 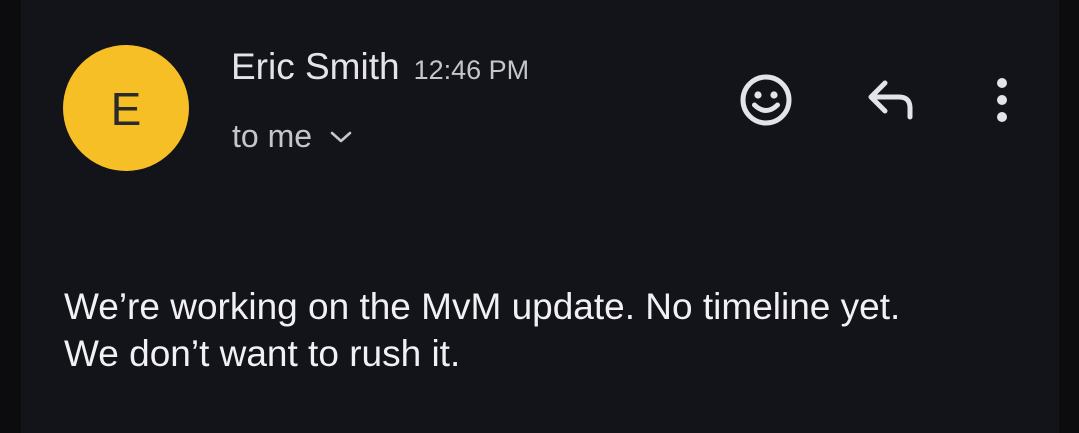 What do you see at coordinates (315, 67) in the screenshot?
I see `sender-name: Eric Smith` at bounding box center [315, 67].